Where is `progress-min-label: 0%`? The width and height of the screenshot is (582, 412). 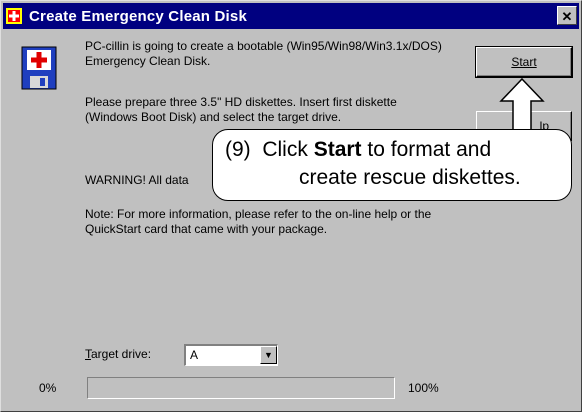
progress-min-label: 0% is located at coordinates (48, 388).